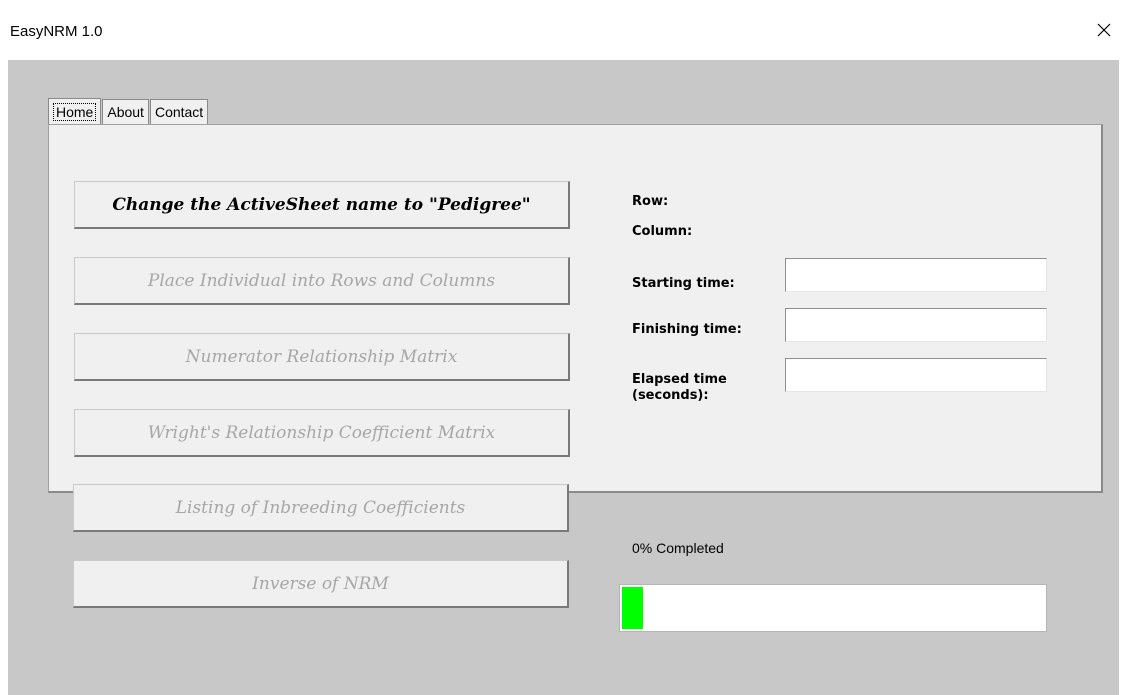 Image resolution: width=1127 pixels, height=695 pixels. I want to click on tab-contact-label: Contact, so click(179, 112).